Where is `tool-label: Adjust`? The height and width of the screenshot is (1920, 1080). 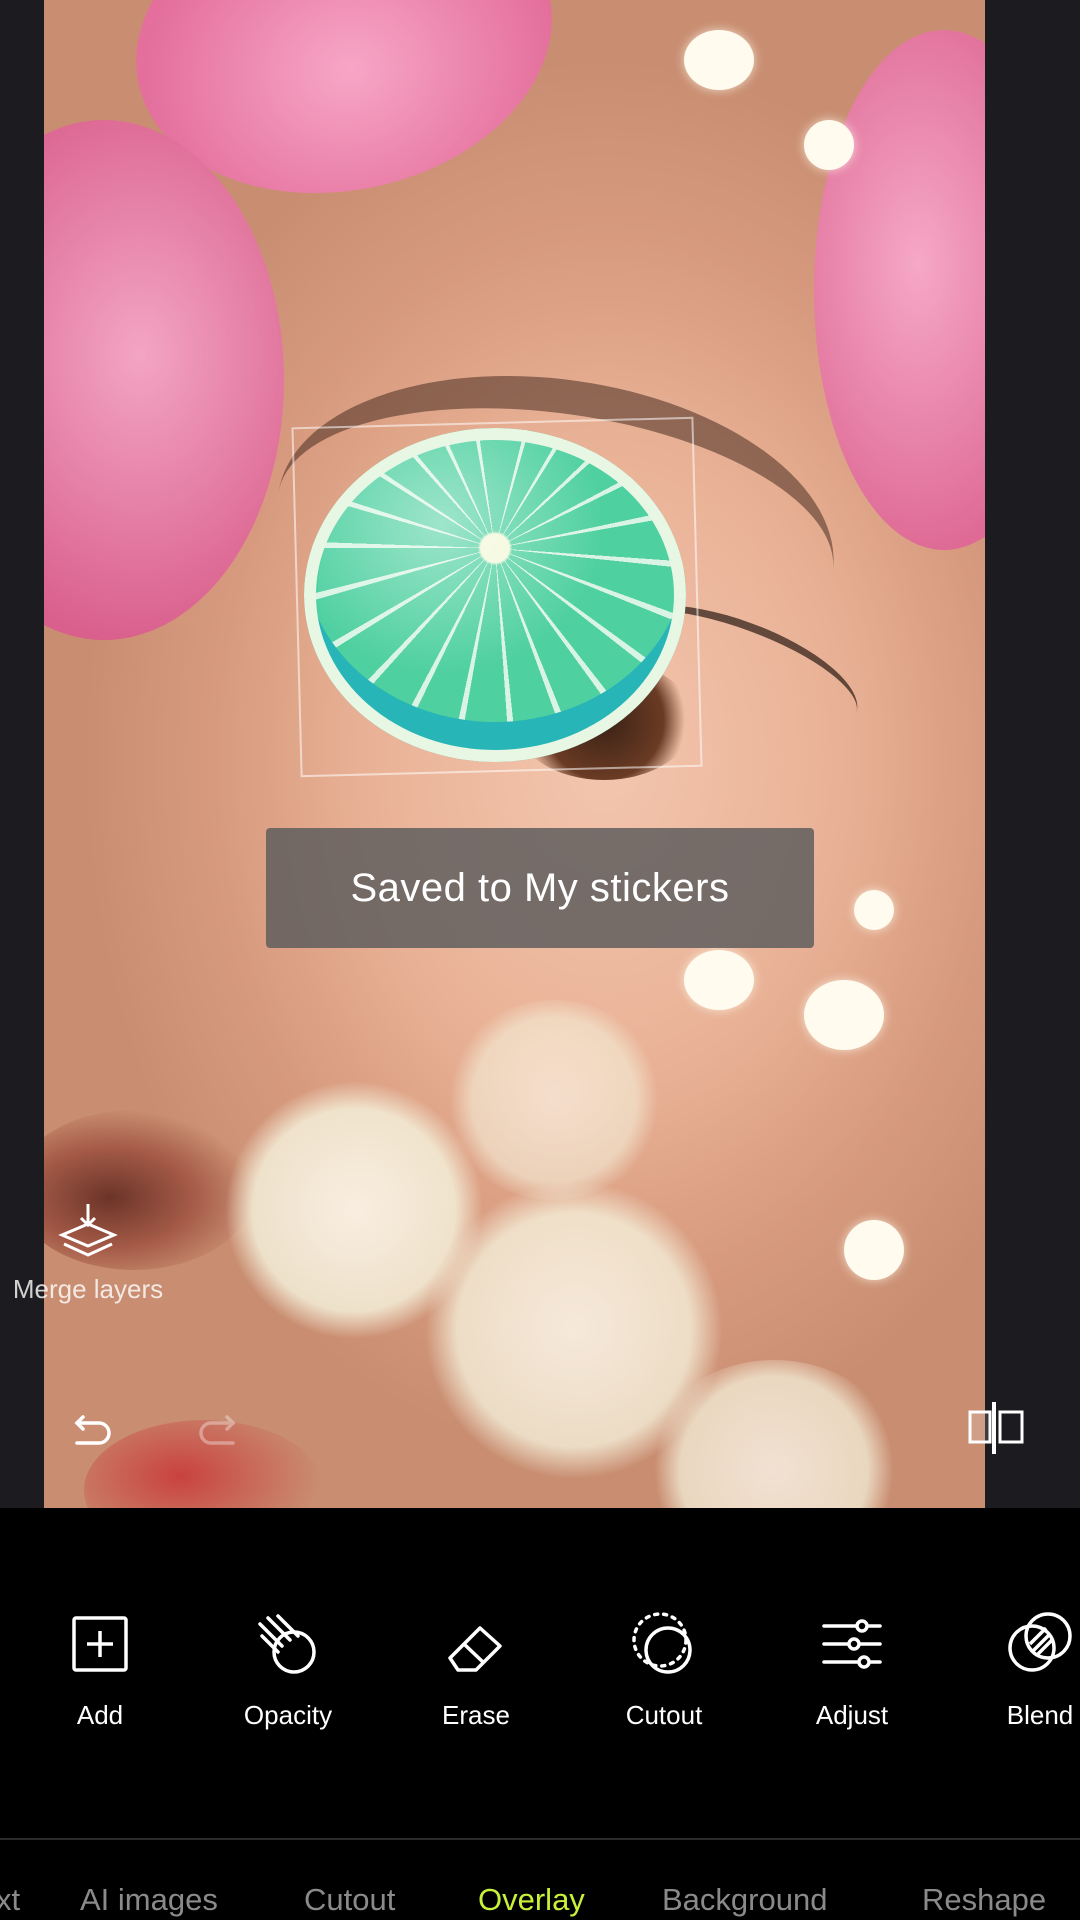 tool-label: Adjust is located at coordinates (852, 1715).